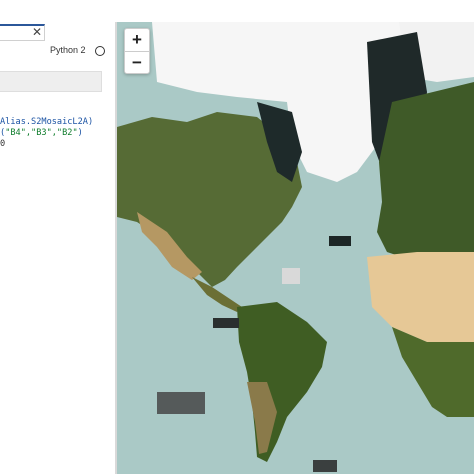 Image resolution: width=474 pixels, height=474 pixels. Describe the element at coordinates (137, 40) in the screenshot. I see `zoom-in-button: +` at that location.